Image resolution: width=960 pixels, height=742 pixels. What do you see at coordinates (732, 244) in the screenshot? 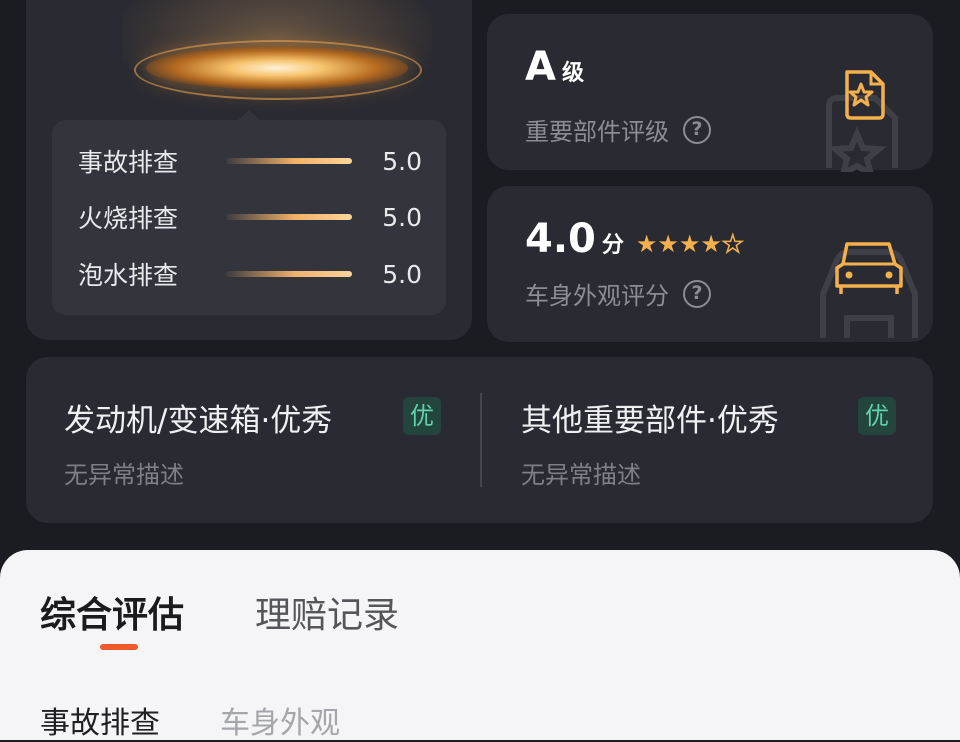
I see `star-empty-icon: ★` at bounding box center [732, 244].